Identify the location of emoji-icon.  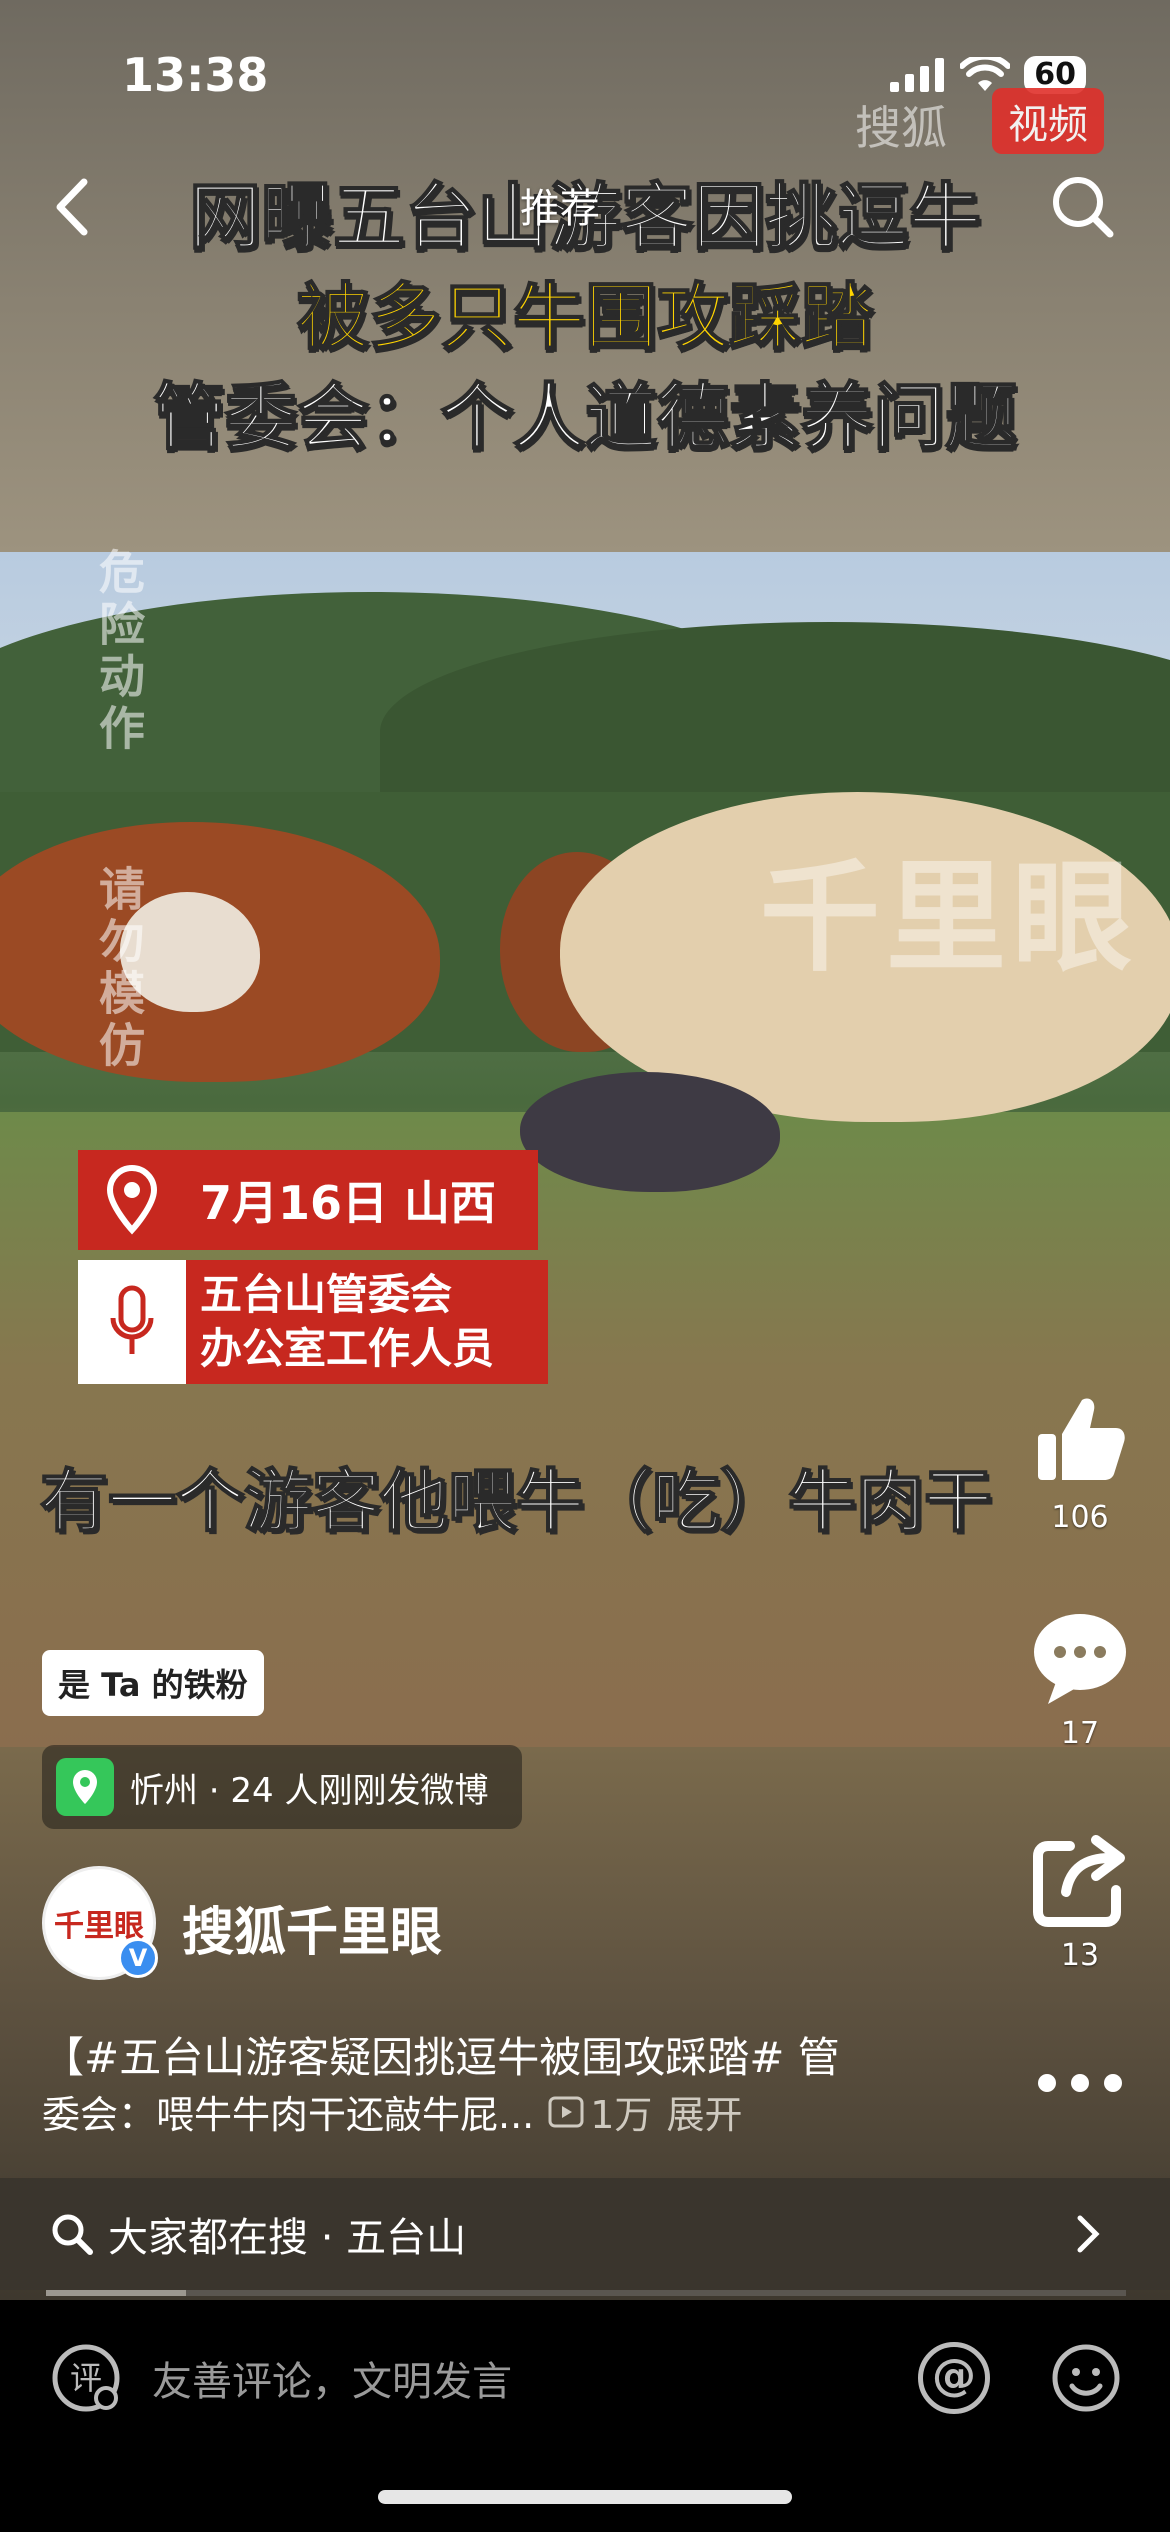
(1086, 2378).